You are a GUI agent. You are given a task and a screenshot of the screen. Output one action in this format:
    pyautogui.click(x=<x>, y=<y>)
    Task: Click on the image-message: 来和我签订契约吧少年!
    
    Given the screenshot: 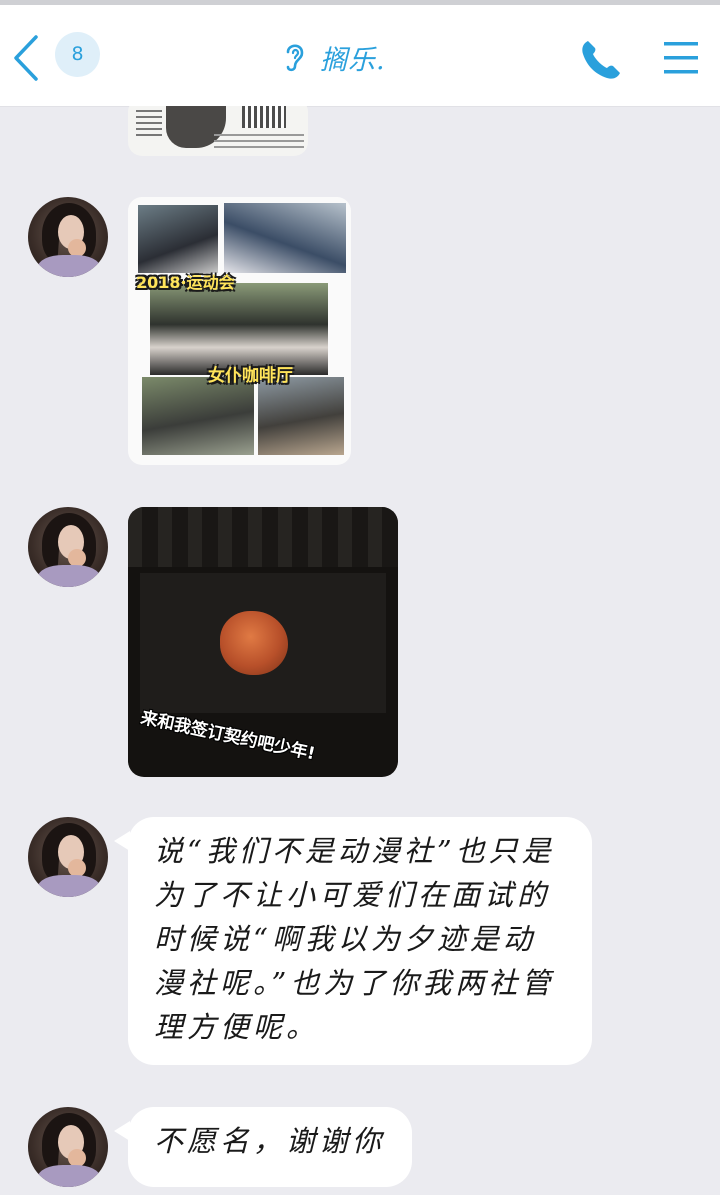 What is the action you would take?
    pyautogui.click(x=263, y=642)
    